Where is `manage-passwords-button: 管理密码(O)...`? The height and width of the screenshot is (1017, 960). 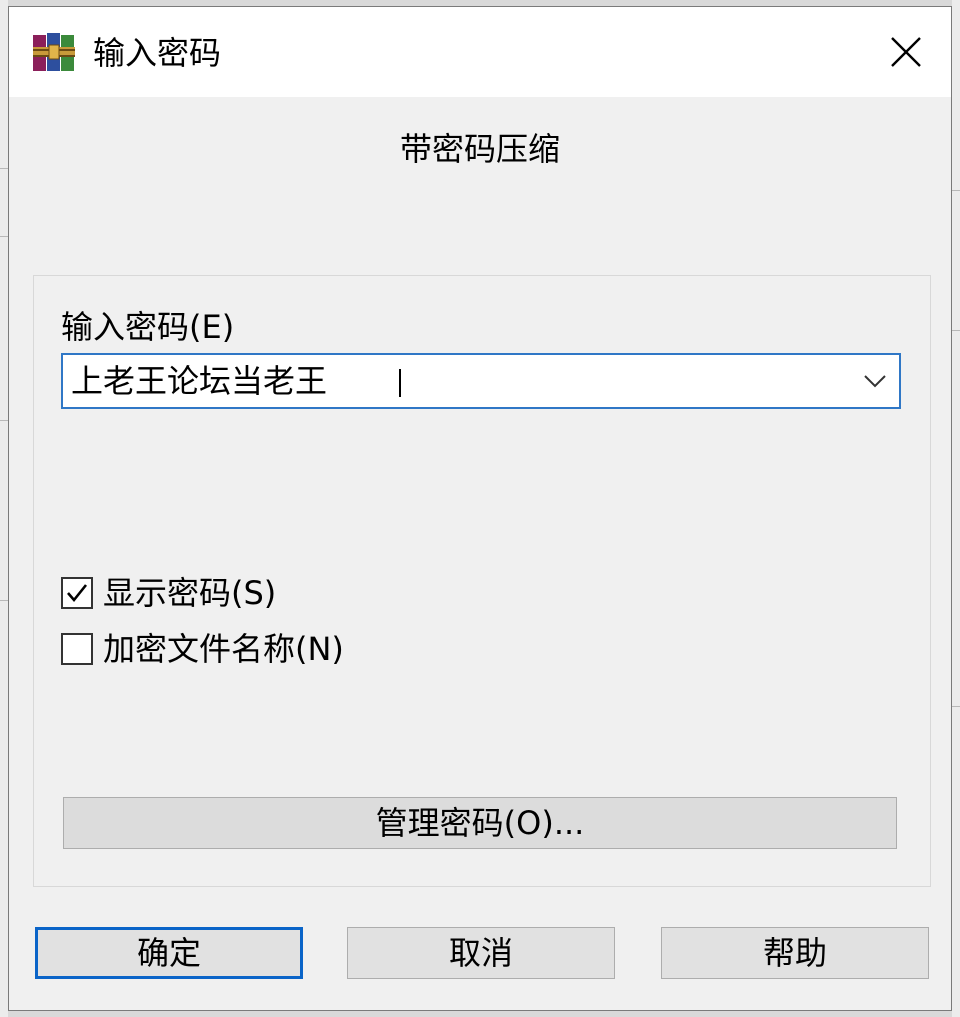 manage-passwords-button: 管理密码(O)... is located at coordinates (480, 823).